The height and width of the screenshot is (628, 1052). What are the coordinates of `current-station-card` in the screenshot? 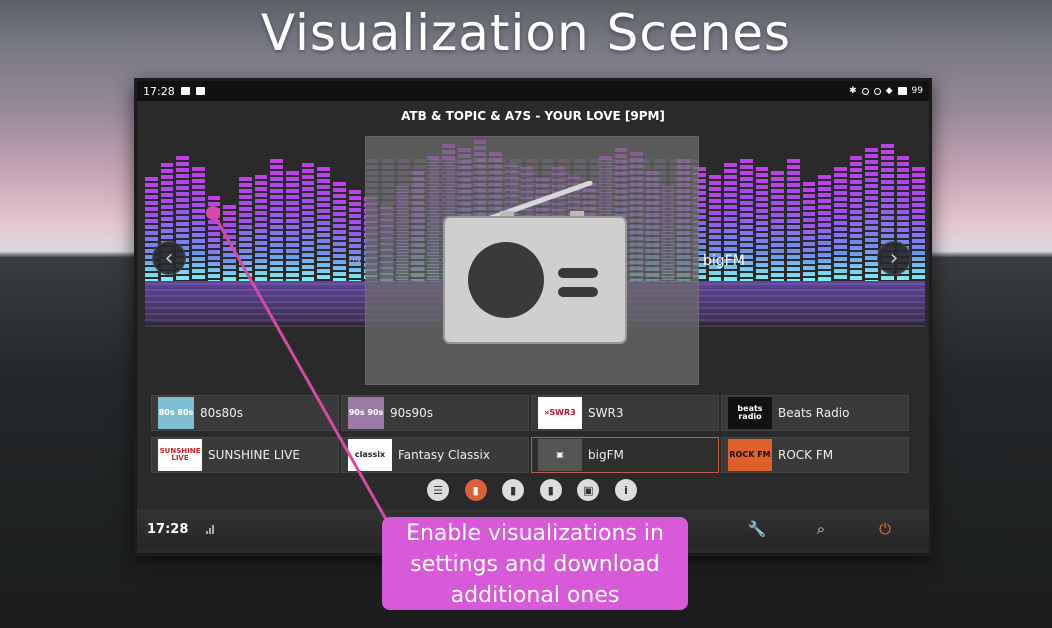 It's located at (532, 260).